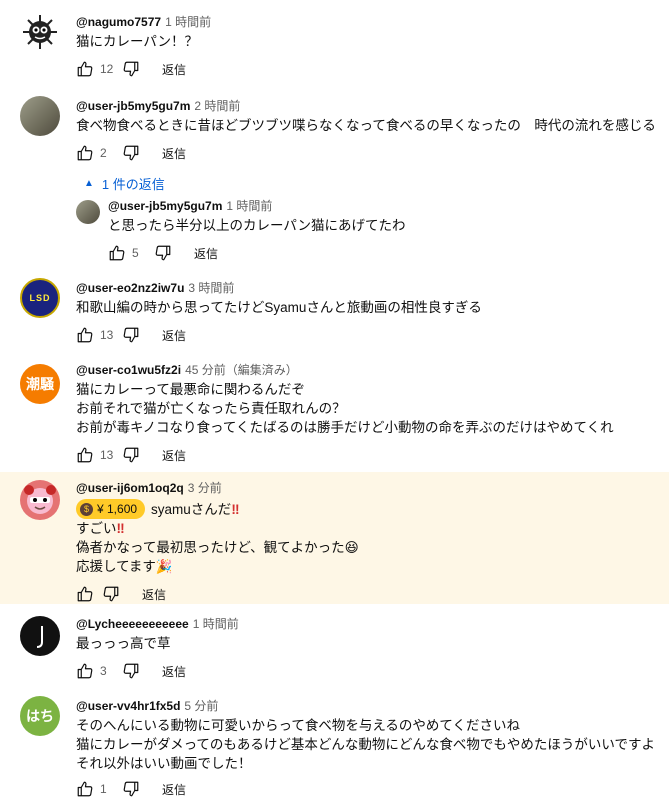  What do you see at coordinates (95, 69) in the screenshot?
I see `like-button: 12` at bounding box center [95, 69].